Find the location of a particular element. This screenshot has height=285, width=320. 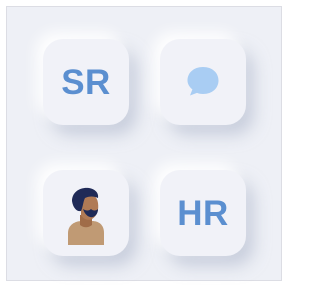

sr-tile-button: SR is located at coordinates (86, 82).